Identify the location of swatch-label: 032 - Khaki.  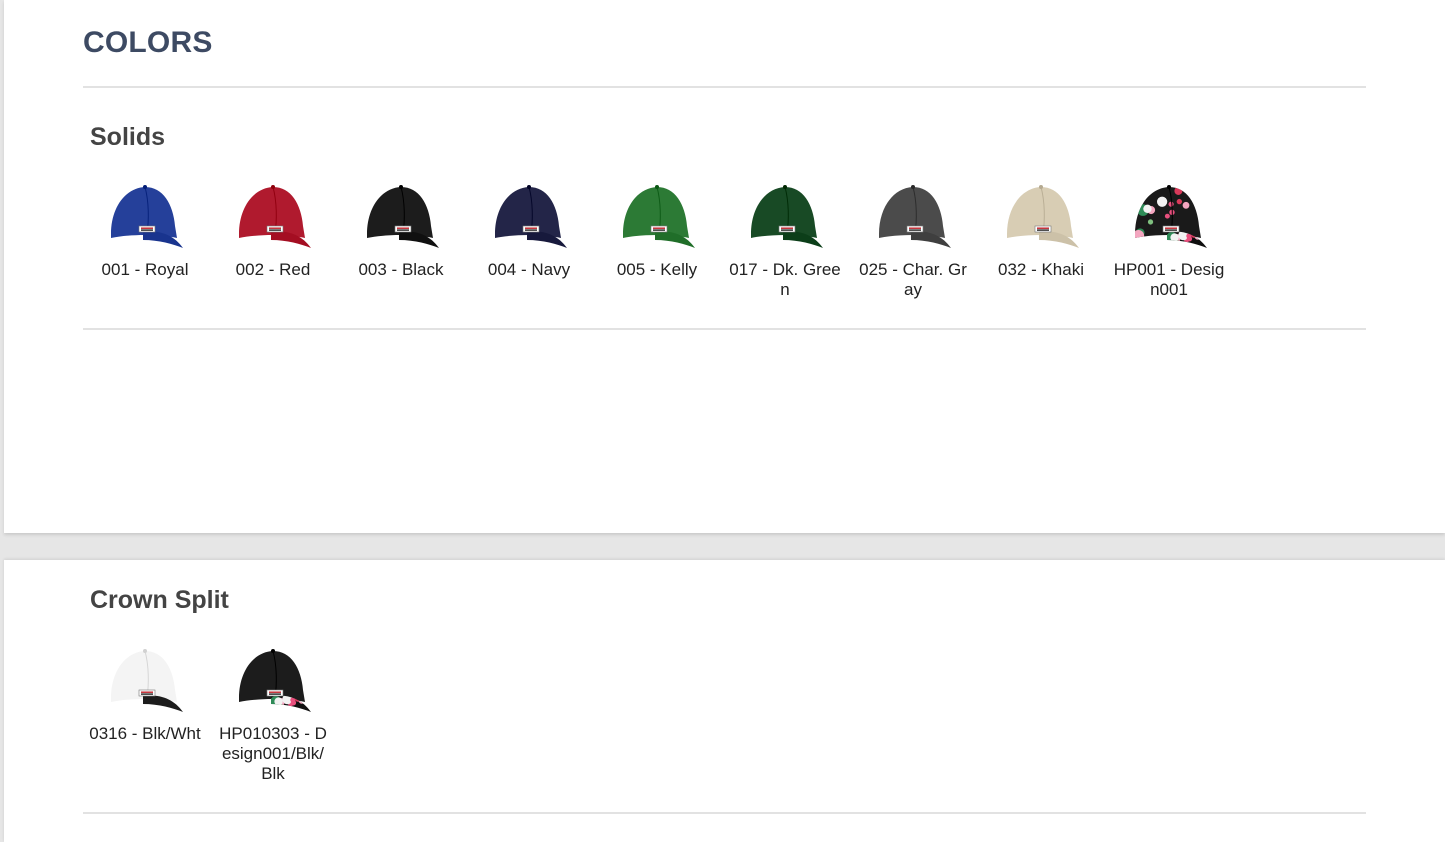
(1041, 269).